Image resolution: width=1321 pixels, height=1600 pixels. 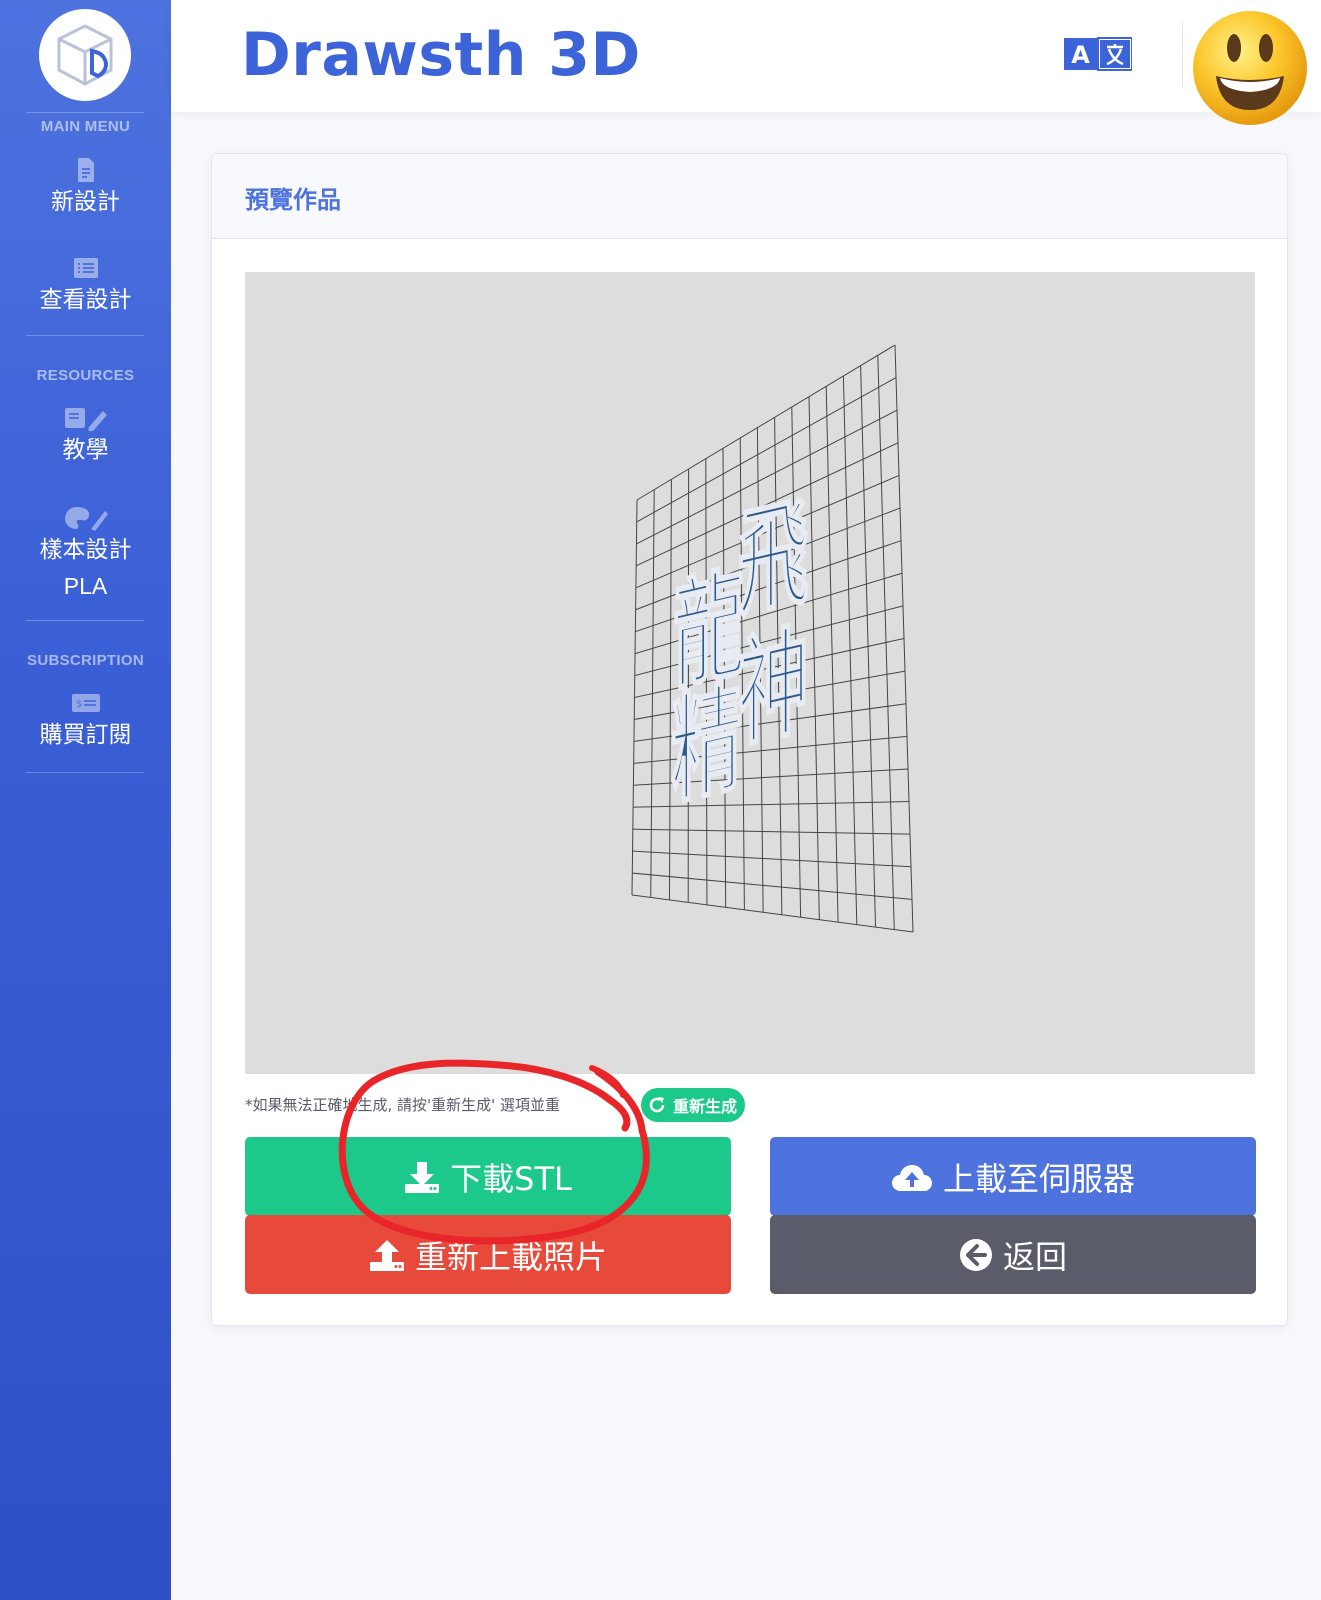 I want to click on translate-icon: A, so click(x=1098, y=54).